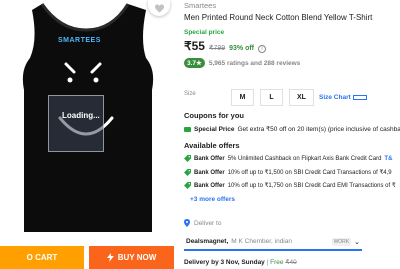 The width and height of the screenshot is (400, 269). Describe the element at coordinates (190, 94) in the screenshot. I see `size-label: Size` at that location.